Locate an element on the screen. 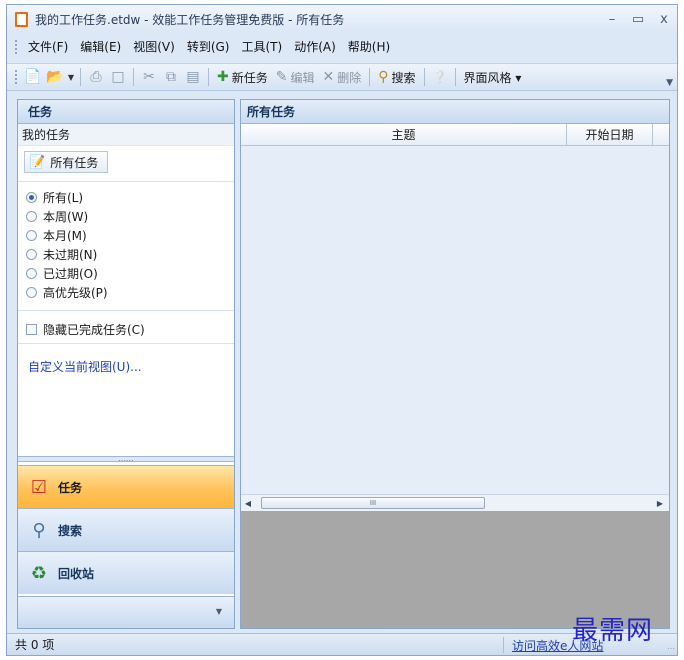  resize-grip-handle: ⋯ is located at coordinates (671, 648).